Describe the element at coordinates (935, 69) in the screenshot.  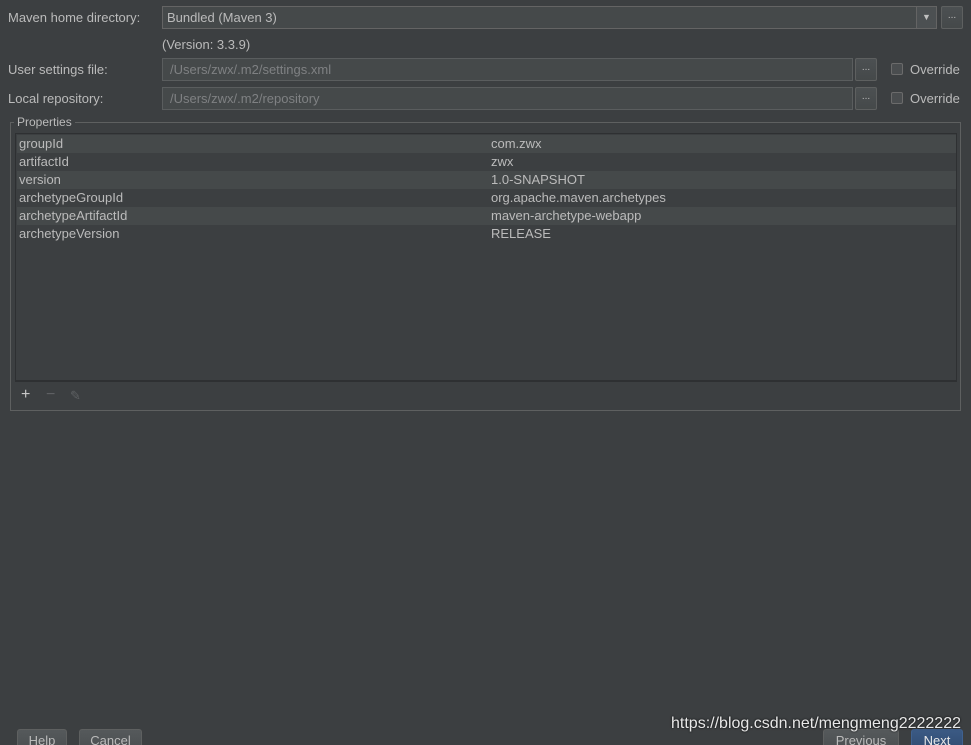
I see `user-settings-override-label: Override` at that location.